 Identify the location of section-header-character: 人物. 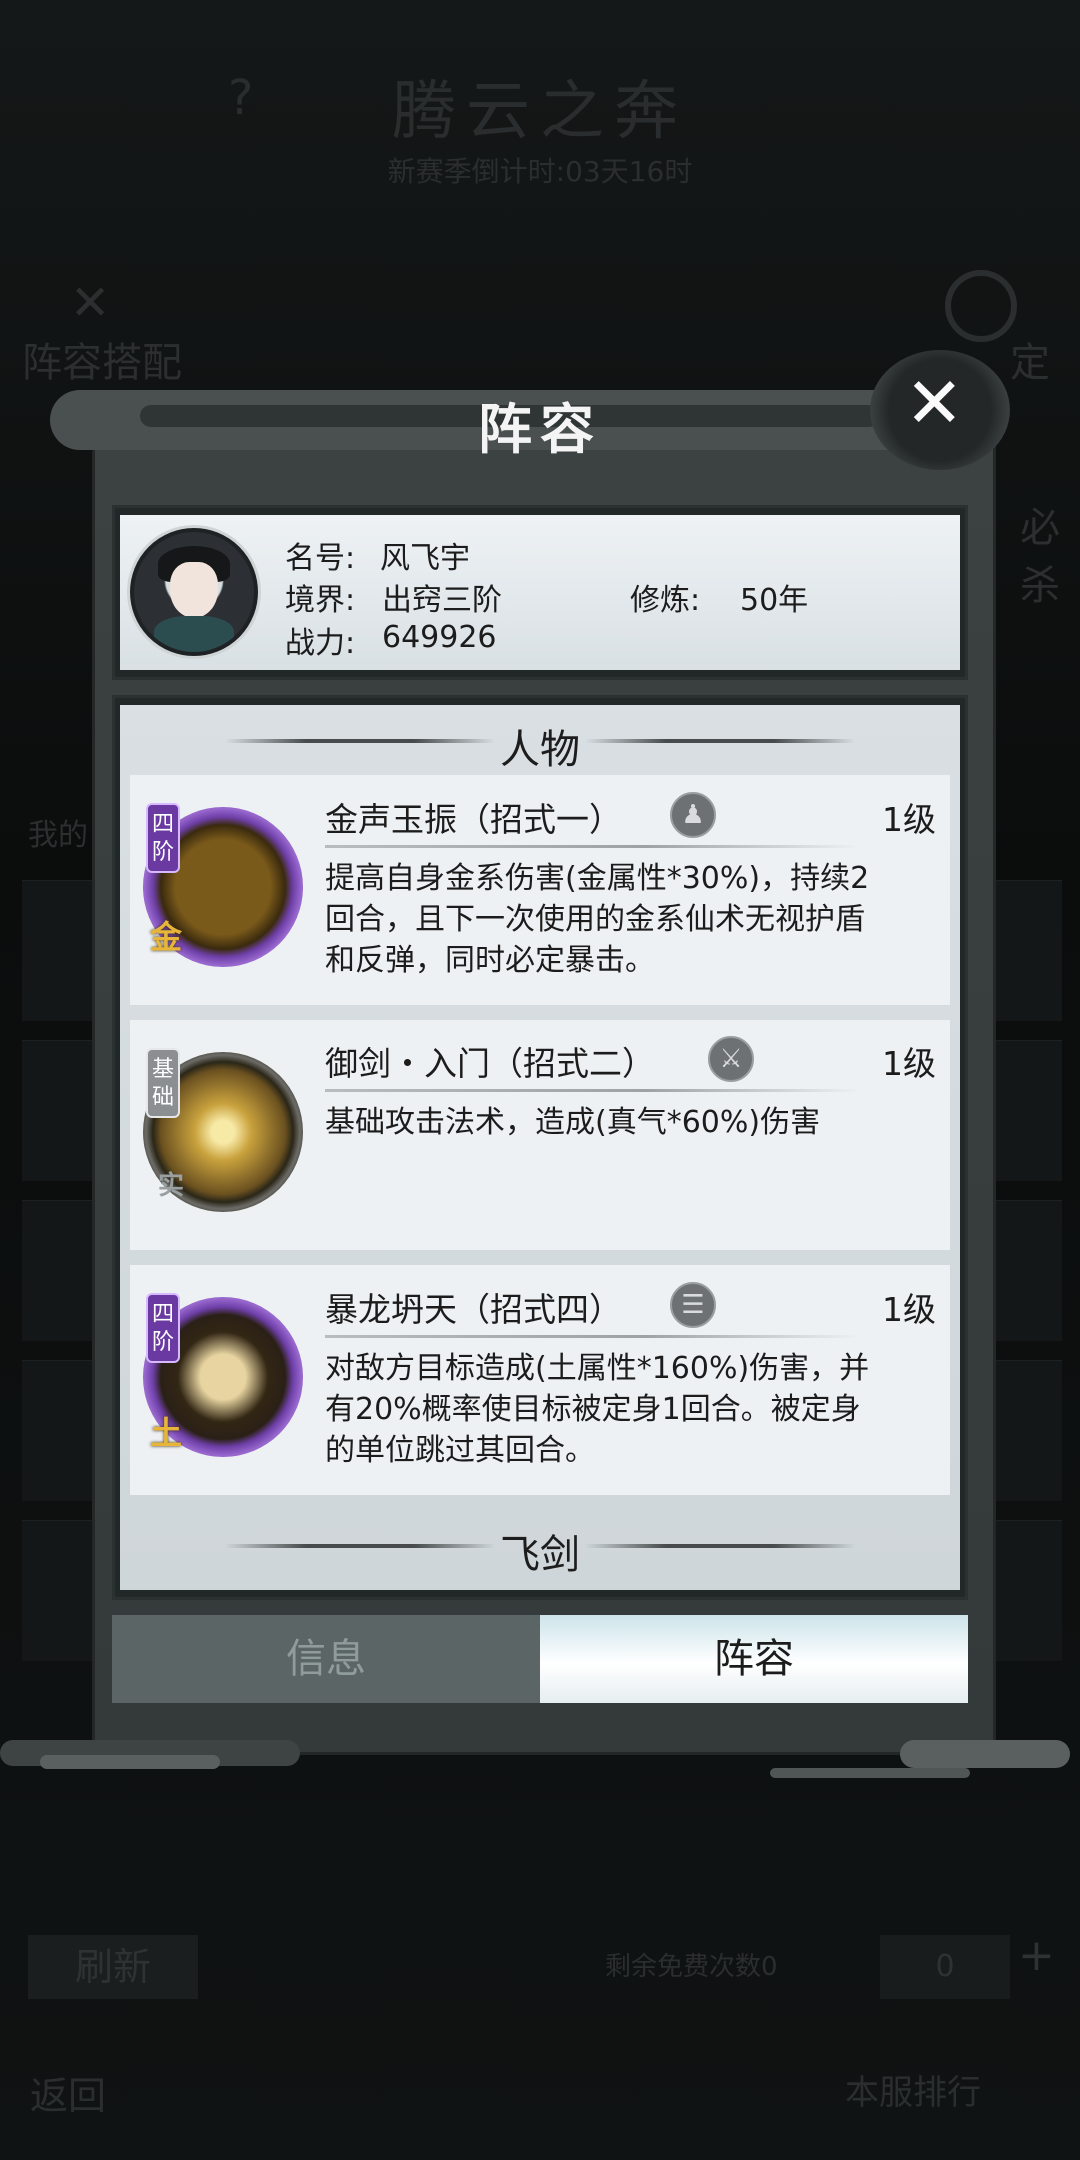
(540, 740).